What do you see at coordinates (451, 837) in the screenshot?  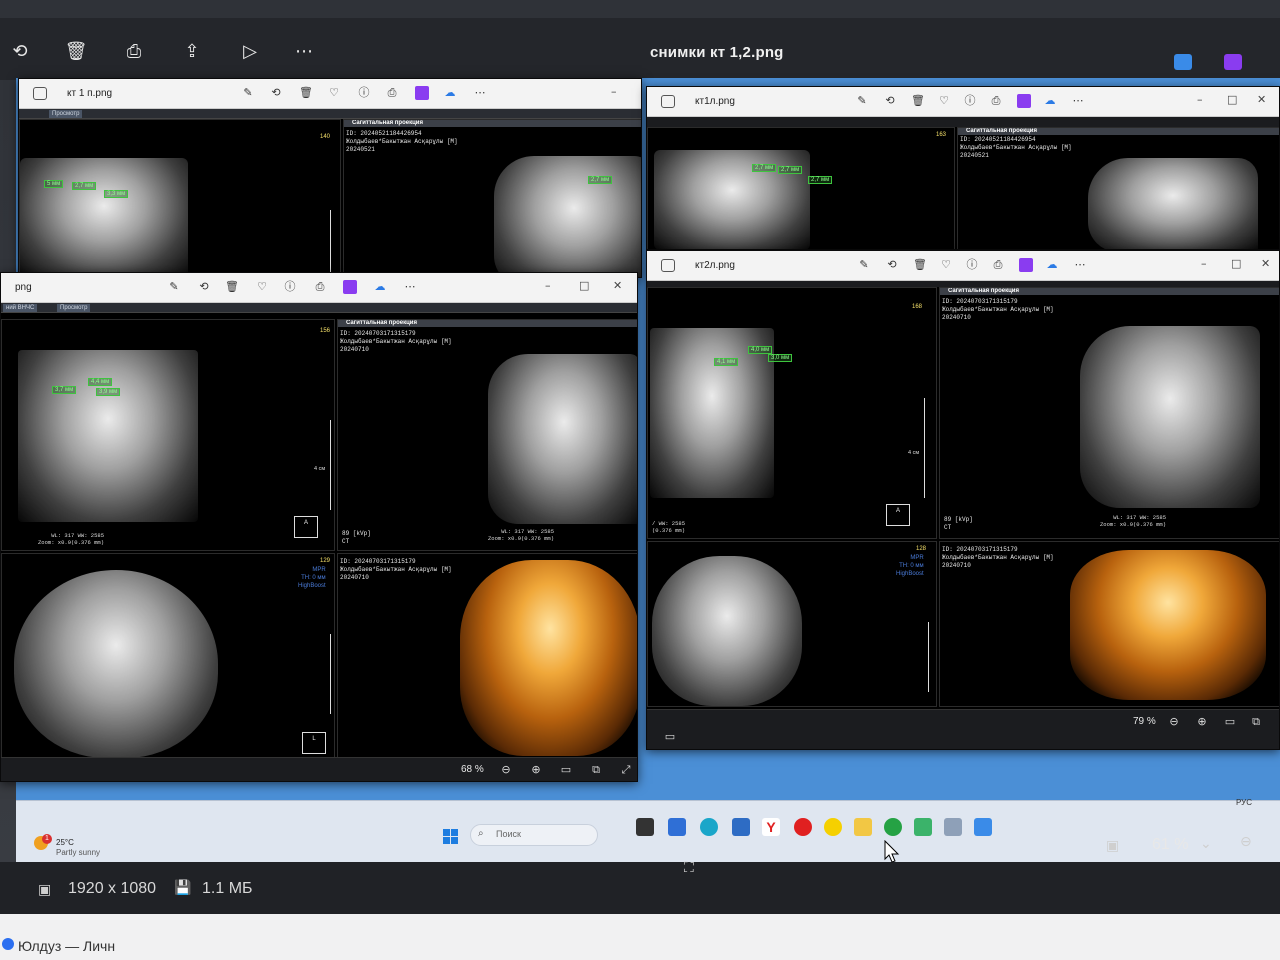 I see `start-button` at bounding box center [451, 837].